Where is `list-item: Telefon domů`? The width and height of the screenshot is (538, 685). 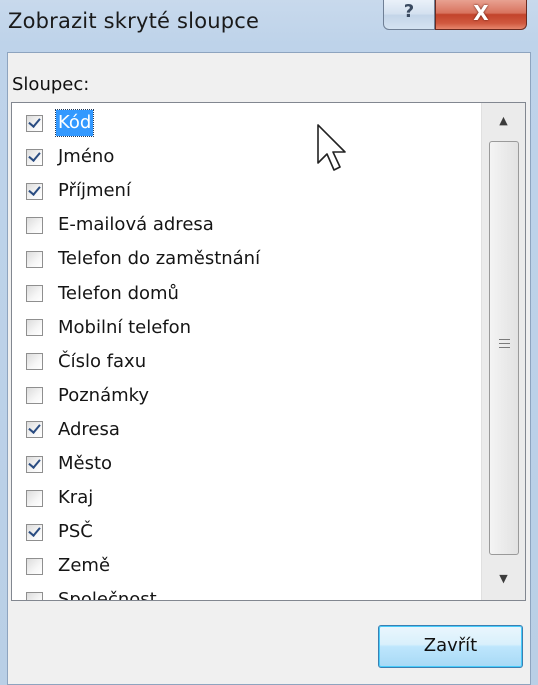 list-item: Telefon domů is located at coordinates (103, 294).